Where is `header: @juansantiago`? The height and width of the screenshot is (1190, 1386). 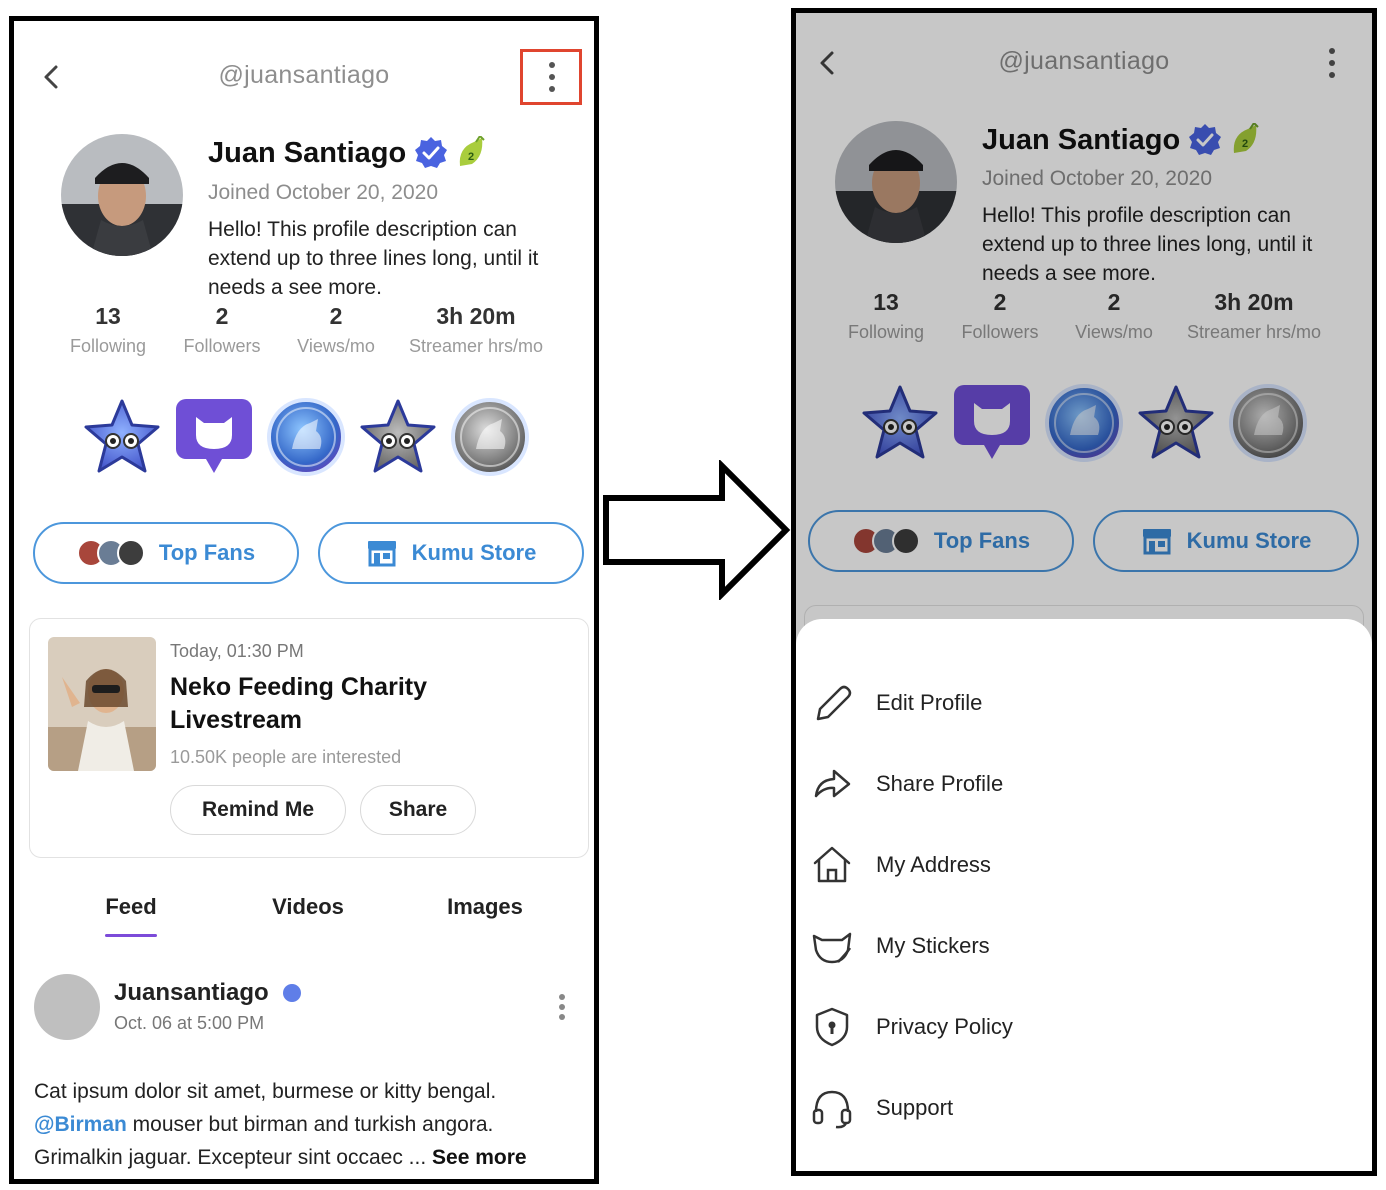
header: @juansantiago is located at coordinates (304, 76).